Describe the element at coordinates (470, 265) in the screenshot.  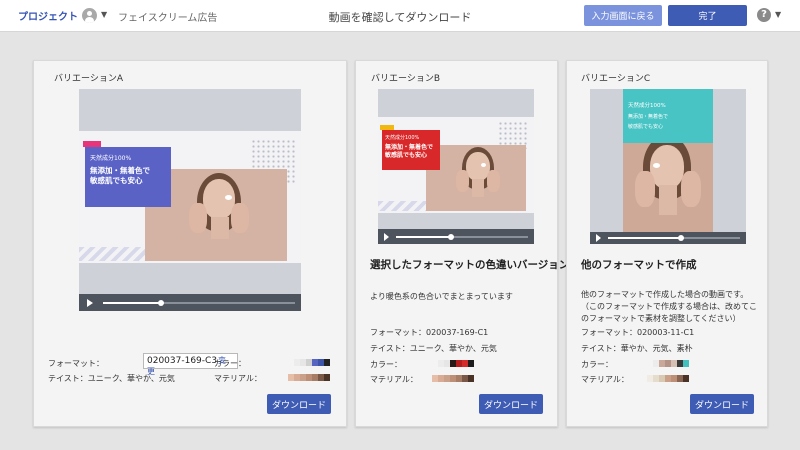
I see `variation-headline: 選択したフォーマットの色違いバージョン` at that location.